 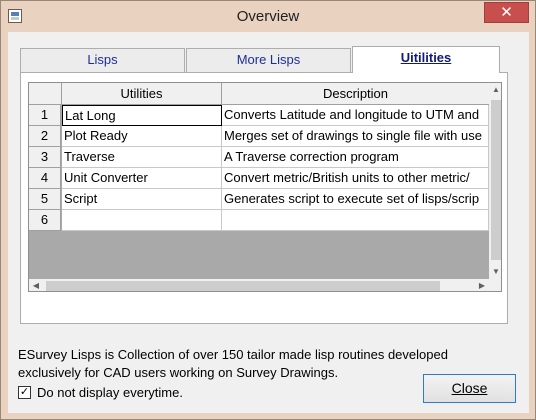 I want to click on vertical-scroll-thumb, so click(x=496, y=180).